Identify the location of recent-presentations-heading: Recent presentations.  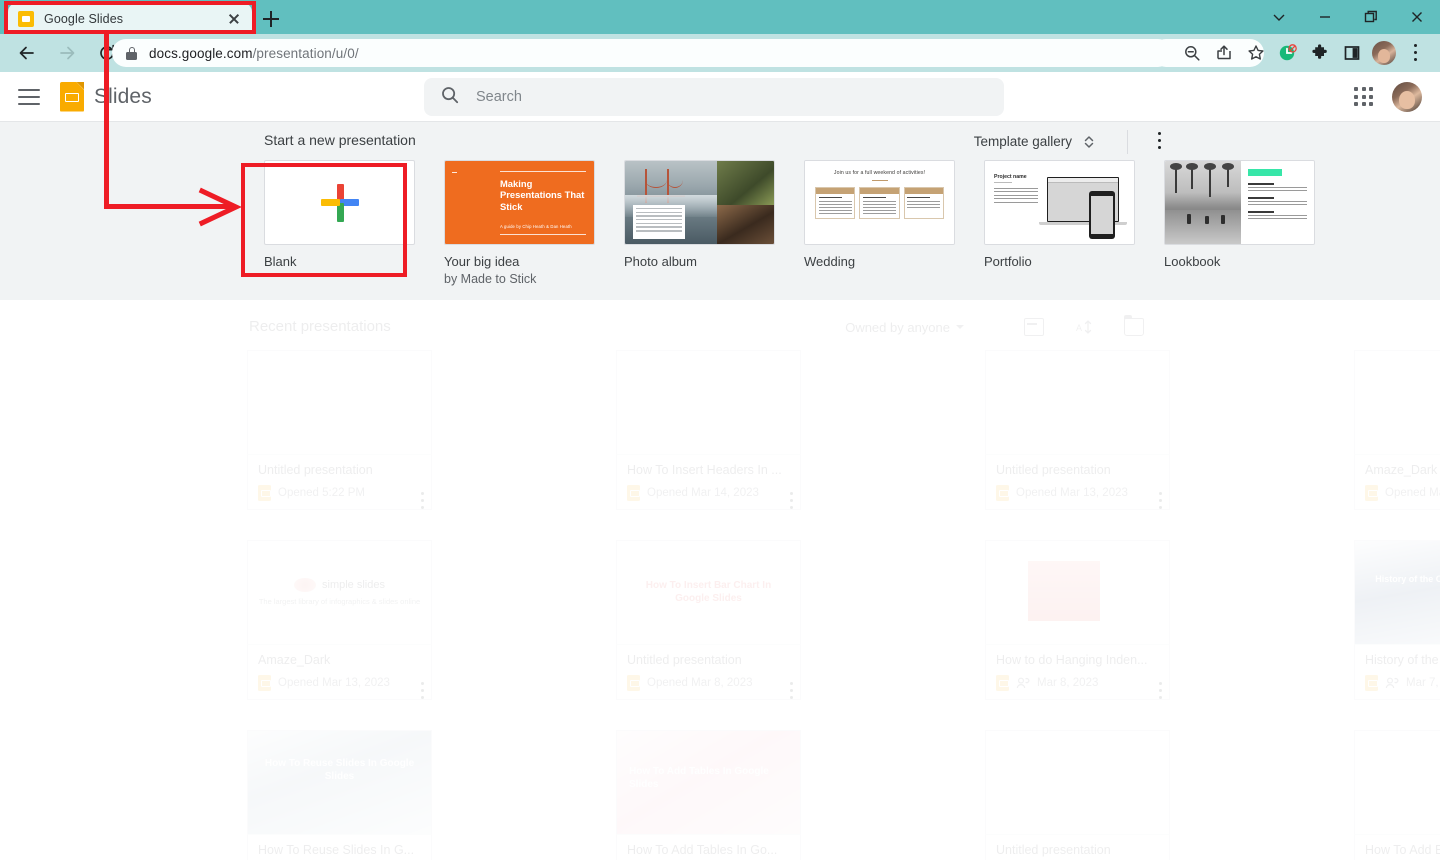
(320, 326).